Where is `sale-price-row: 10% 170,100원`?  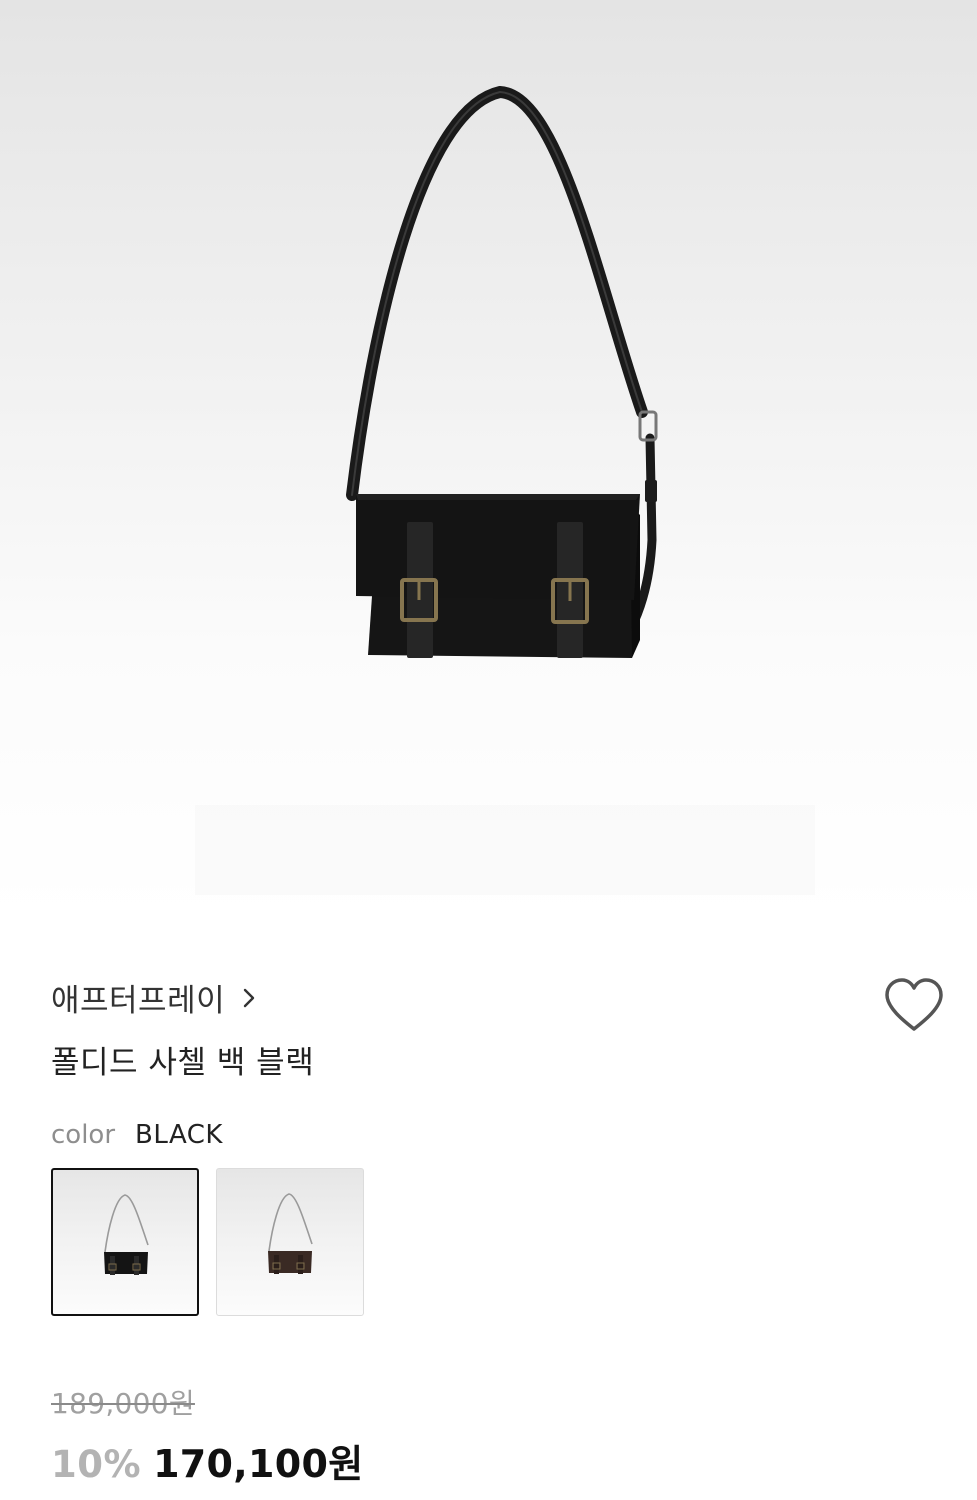 sale-price-row: 10% 170,100원 is located at coordinates (207, 1460).